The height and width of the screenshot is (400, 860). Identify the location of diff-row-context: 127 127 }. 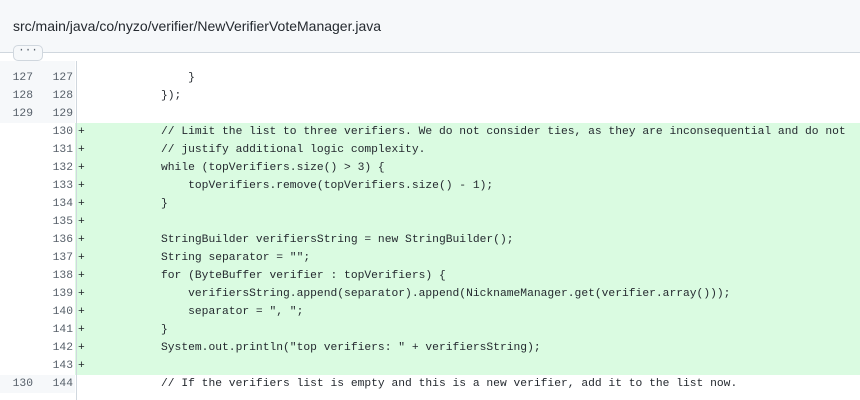
(430, 78).